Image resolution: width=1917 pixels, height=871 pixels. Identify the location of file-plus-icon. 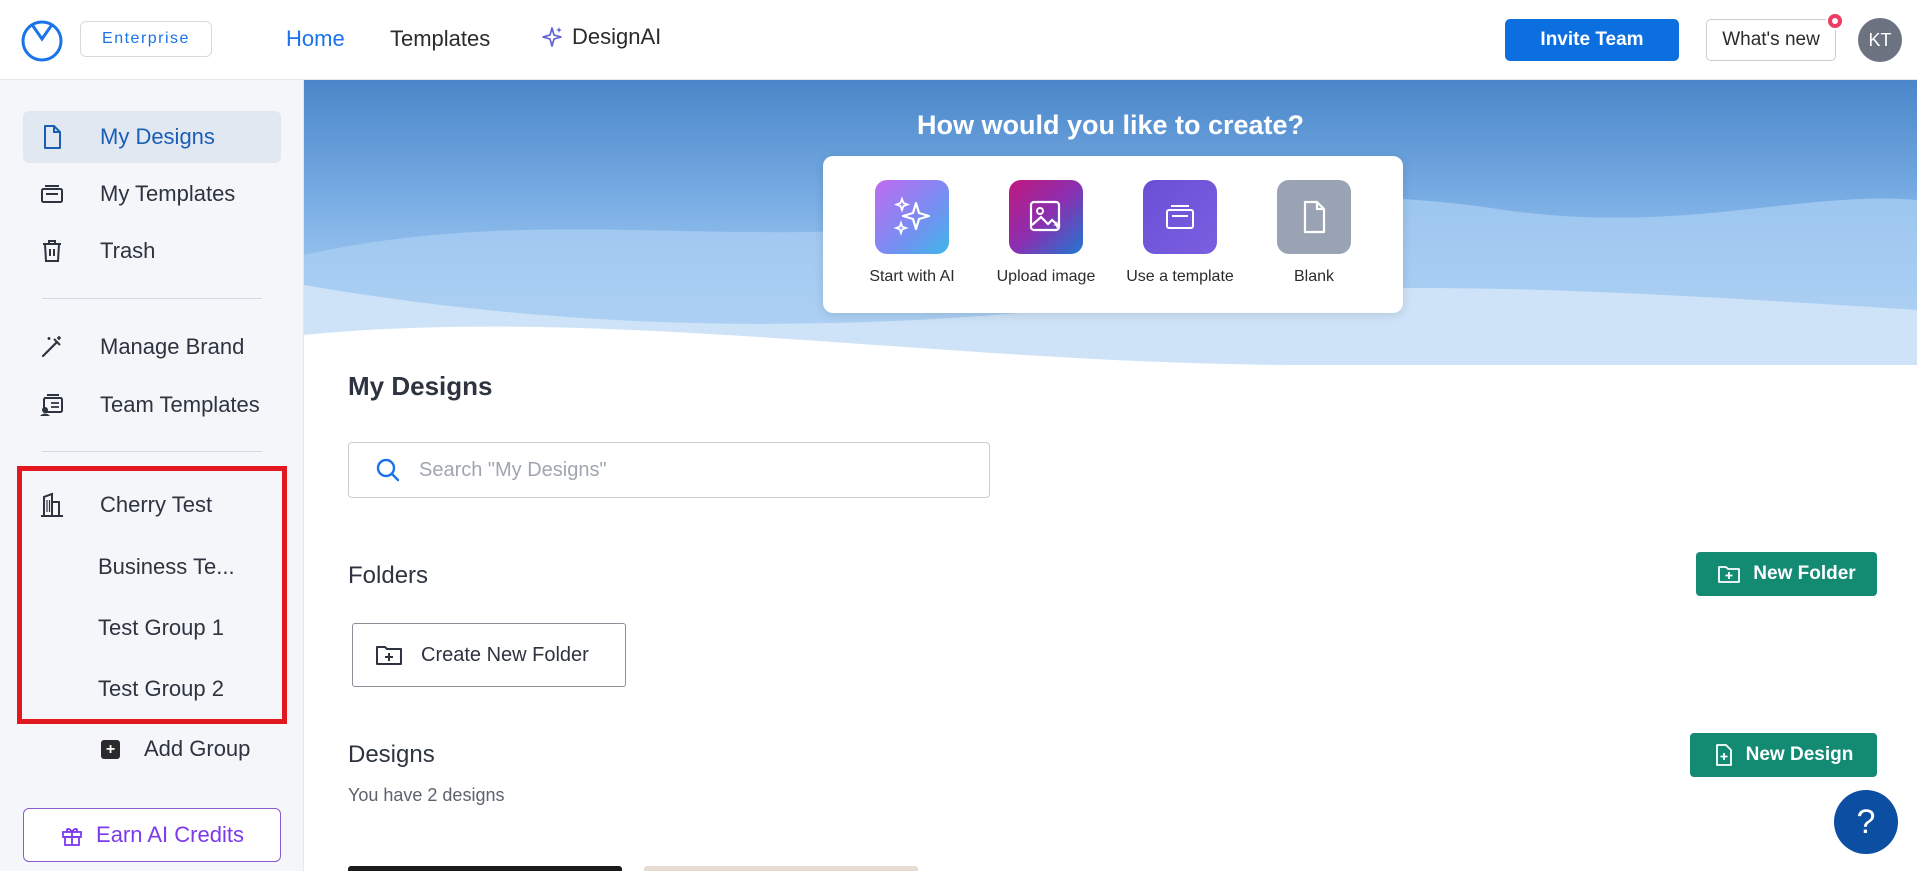
(1723, 755).